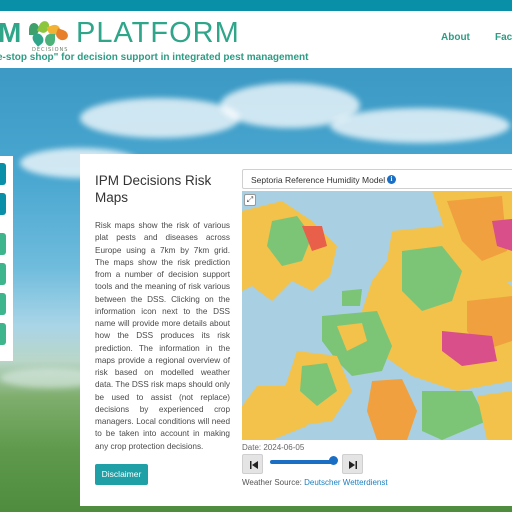  What do you see at coordinates (333, 460) in the screenshot?
I see `date-slider-handle` at bounding box center [333, 460].